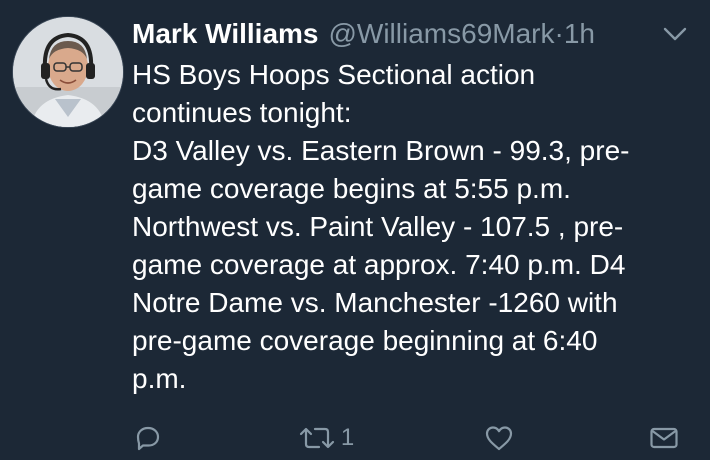  I want to click on avatar-photo, so click(68, 72).